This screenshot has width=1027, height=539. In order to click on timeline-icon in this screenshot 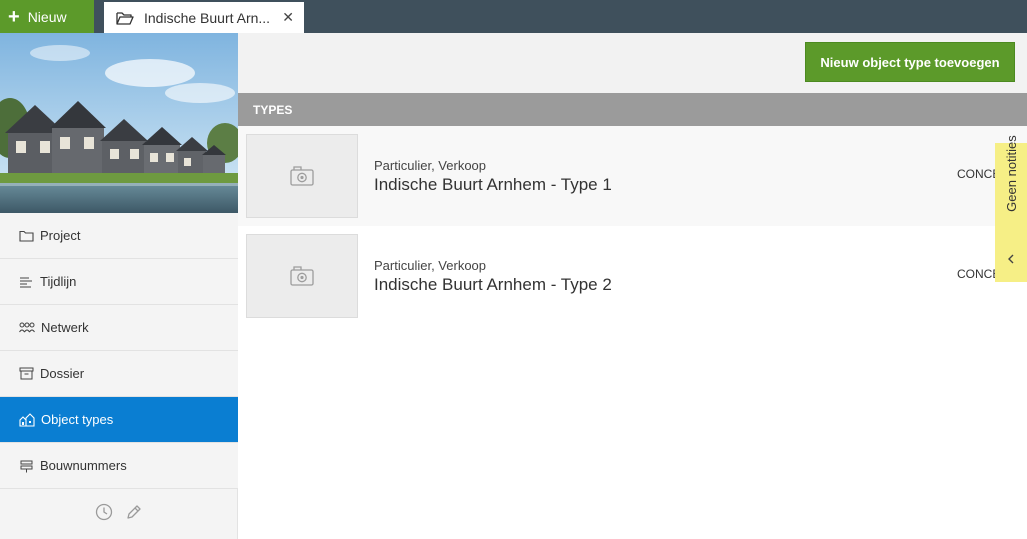, I will do `click(26, 282)`.